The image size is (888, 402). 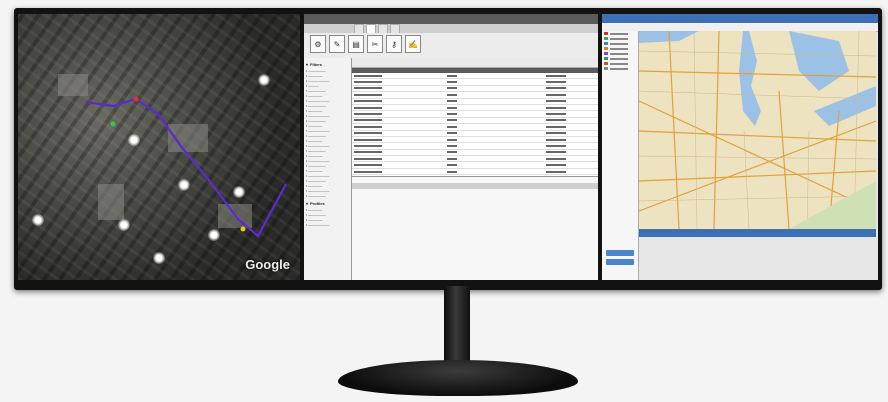 What do you see at coordinates (475, 125) in the screenshot?
I see `results-table` at bounding box center [475, 125].